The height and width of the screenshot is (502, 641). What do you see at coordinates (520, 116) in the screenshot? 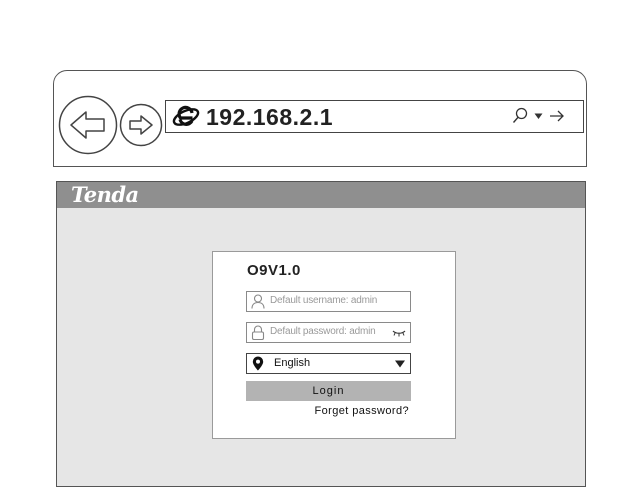
I see `search-icon` at bounding box center [520, 116].